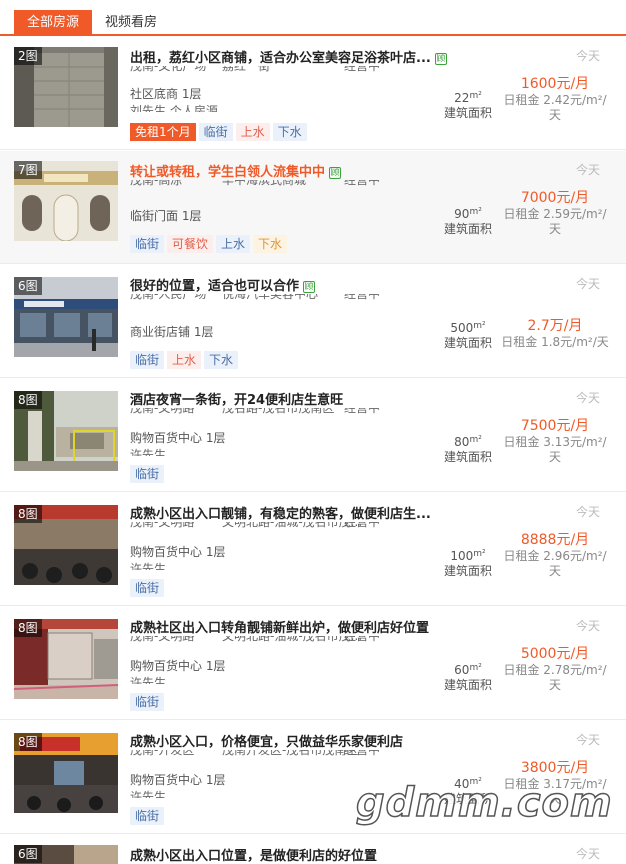  Describe the element at coordinates (266, 742) in the screenshot. I see `listing-title: 成熟小区入口，价格便宜，只做益华乐家便利店` at that location.